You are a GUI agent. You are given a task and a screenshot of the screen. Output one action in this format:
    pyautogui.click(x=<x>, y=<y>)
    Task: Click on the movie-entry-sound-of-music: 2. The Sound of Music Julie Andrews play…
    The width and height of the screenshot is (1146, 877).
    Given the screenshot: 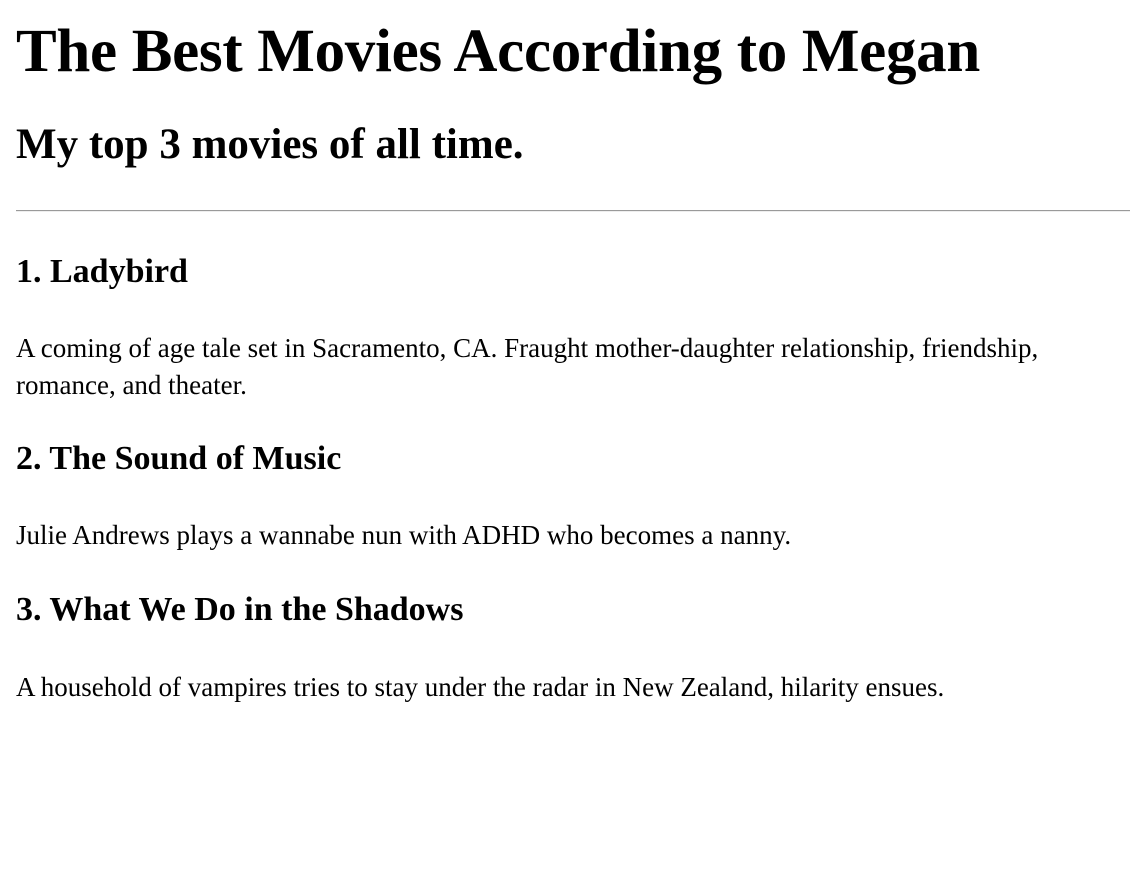 What is the action you would take?
    pyautogui.click(x=573, y=496)
    